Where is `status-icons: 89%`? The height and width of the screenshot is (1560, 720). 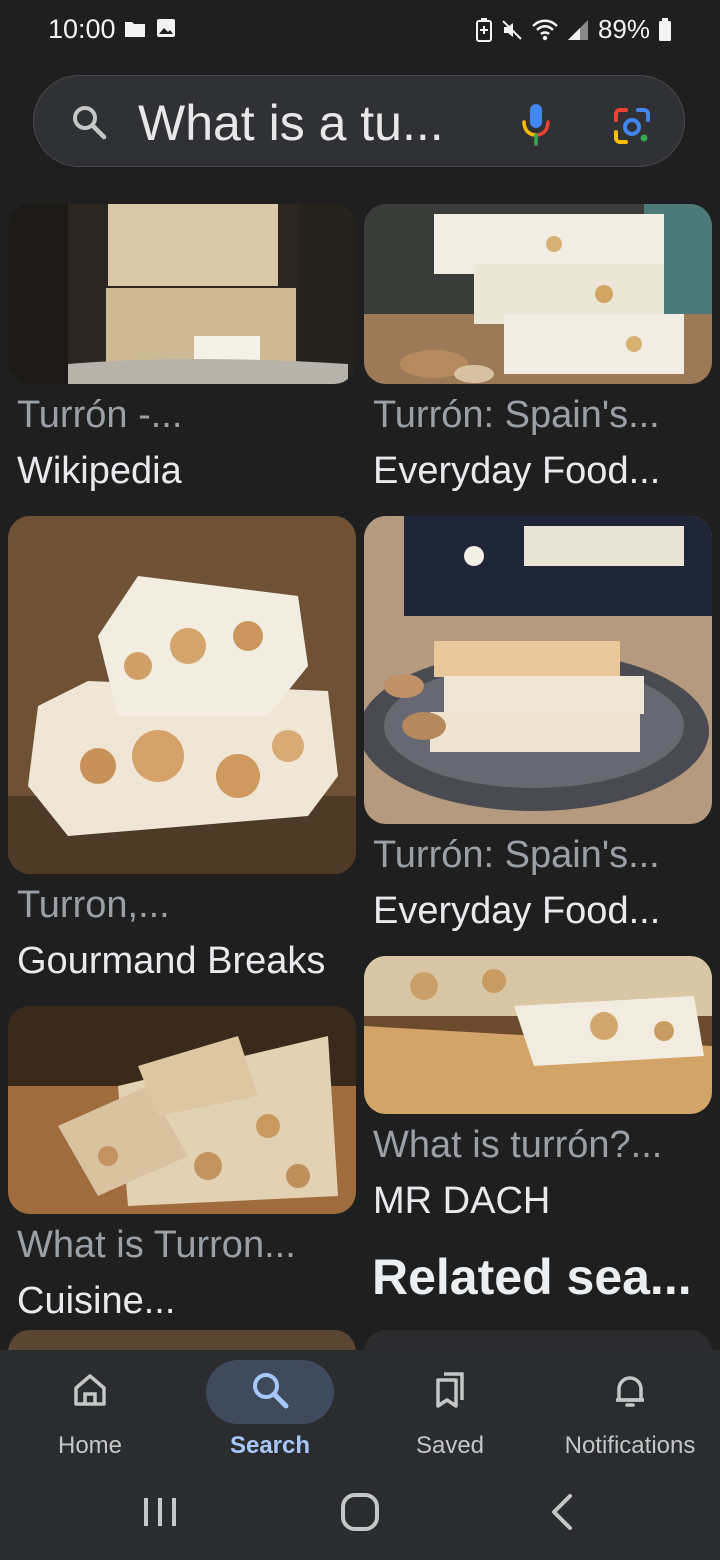 status-icons: 89% is located at coordinates (573, 29).